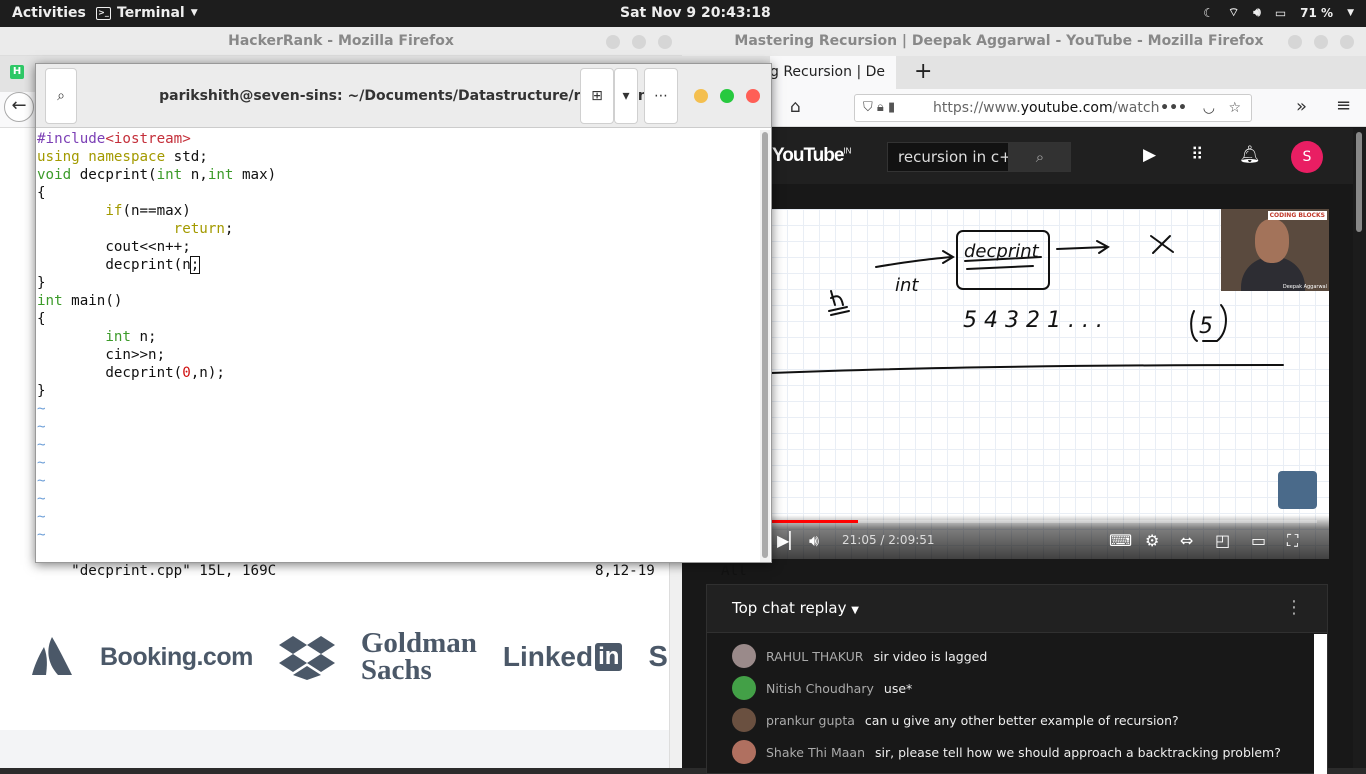 The height and width of the screenshot is (774, 1366). I want to click on status-scroll: All, so click(734, 571).